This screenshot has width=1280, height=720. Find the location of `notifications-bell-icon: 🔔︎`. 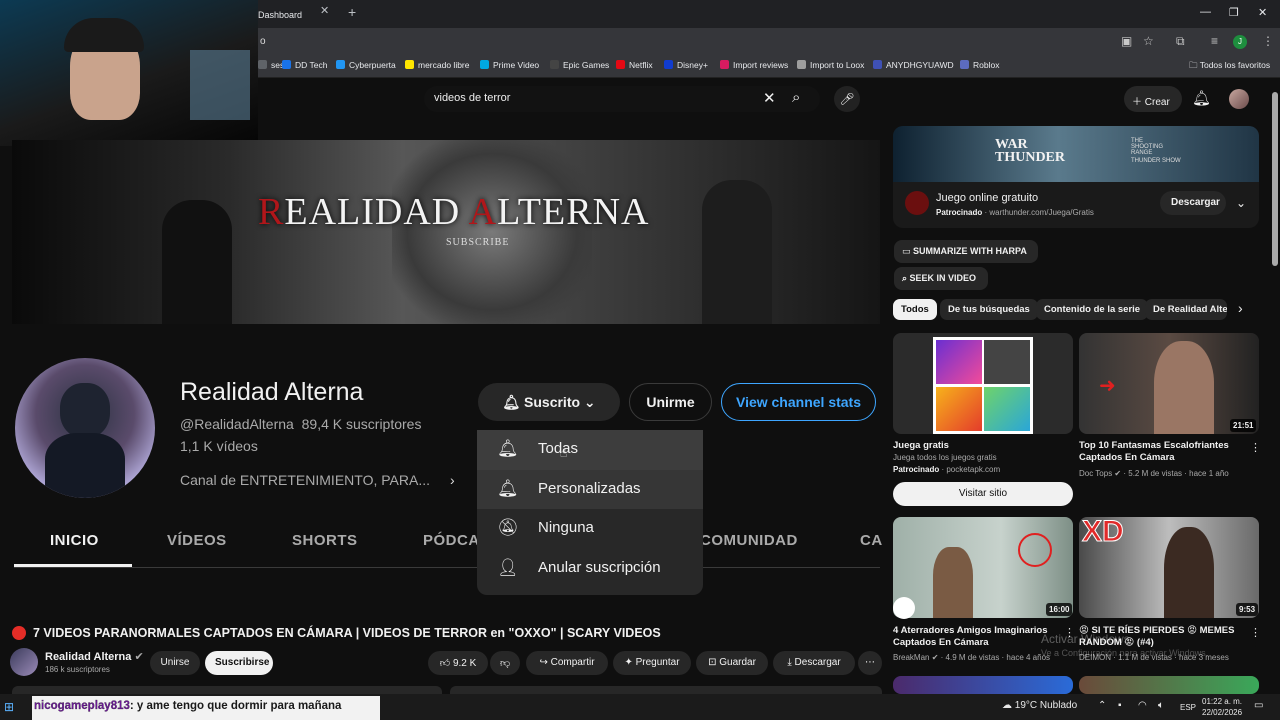

notifications-bell-icon: 🔔︎ is located at coordinates (1201, 98).